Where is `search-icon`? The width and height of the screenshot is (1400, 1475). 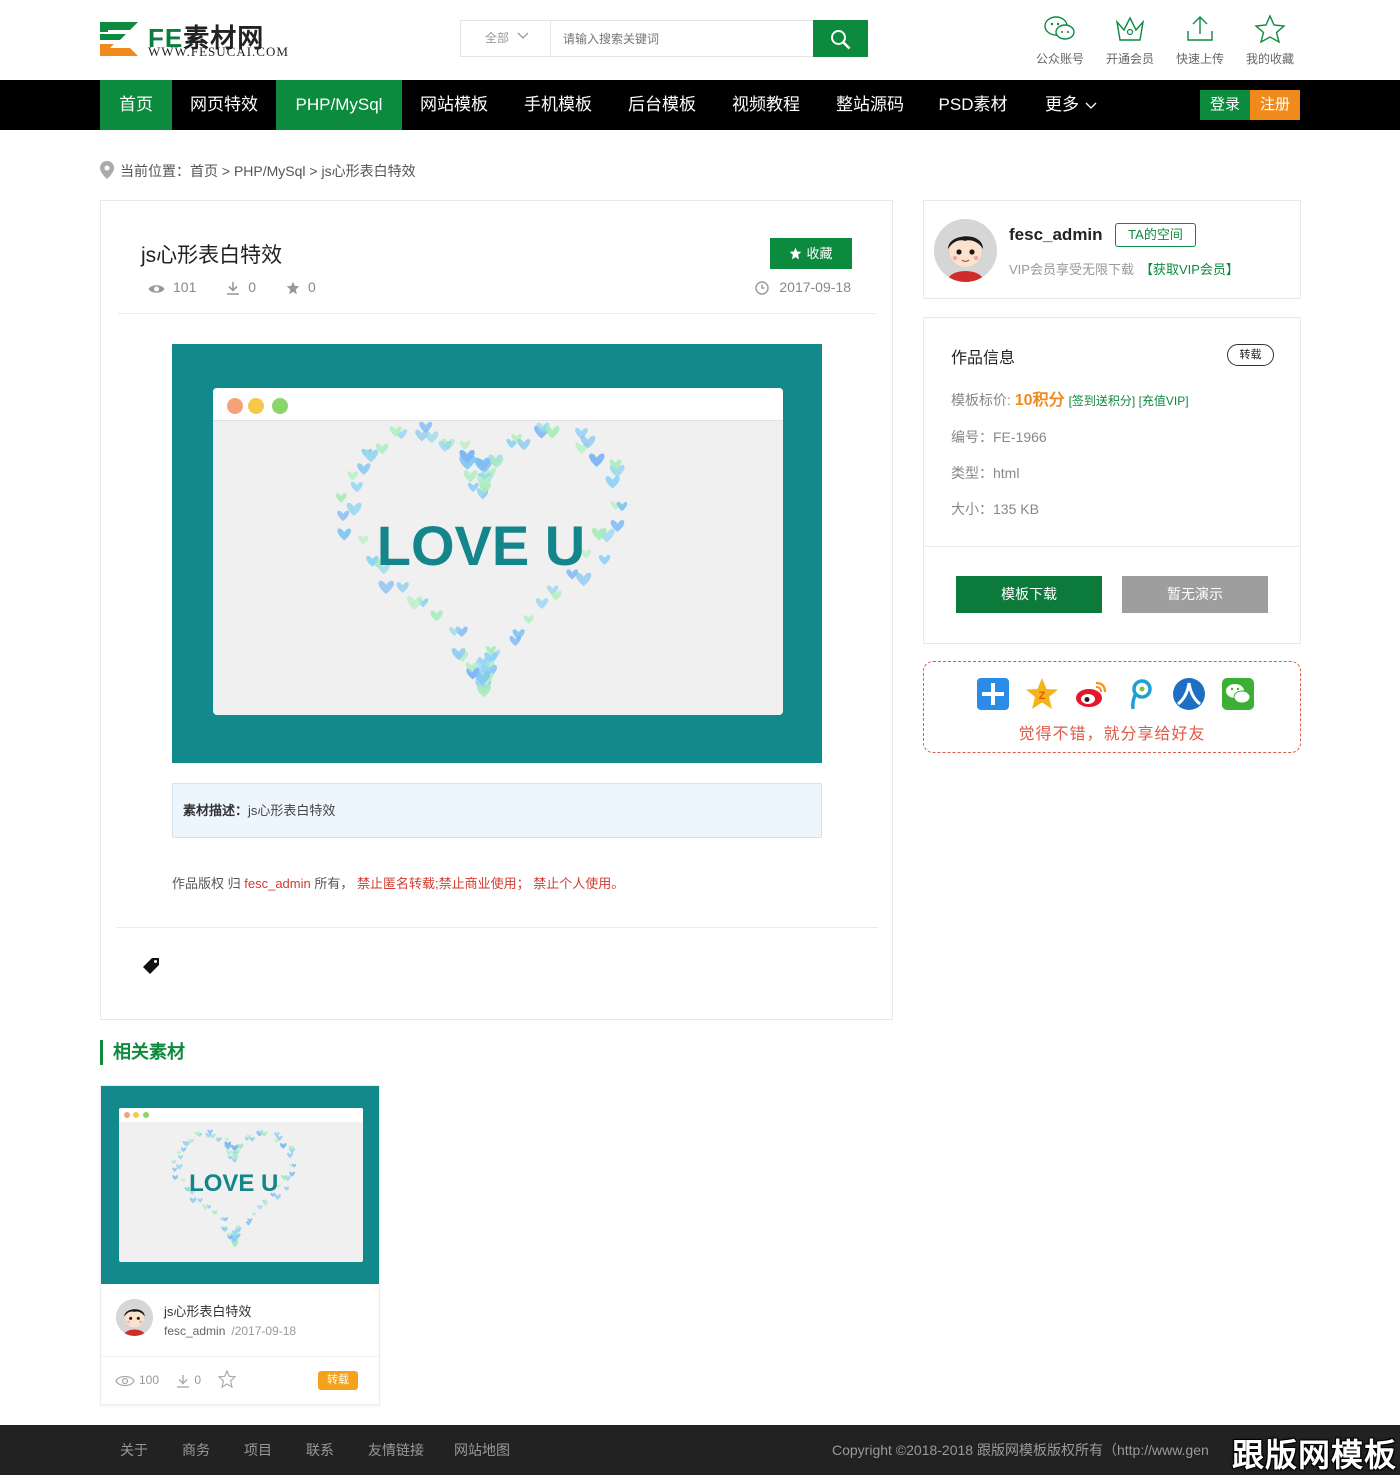
search-icon is located at coordinates (841, 40).